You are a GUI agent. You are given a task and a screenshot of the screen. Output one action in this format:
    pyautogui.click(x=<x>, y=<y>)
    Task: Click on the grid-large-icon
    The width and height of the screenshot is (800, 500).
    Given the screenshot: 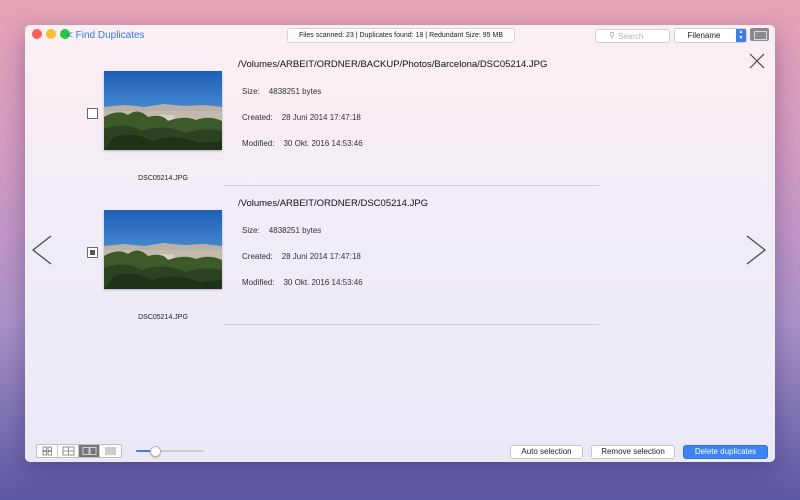 What is the action you would take?
    pyautogui.click(x=68, y=451)
    